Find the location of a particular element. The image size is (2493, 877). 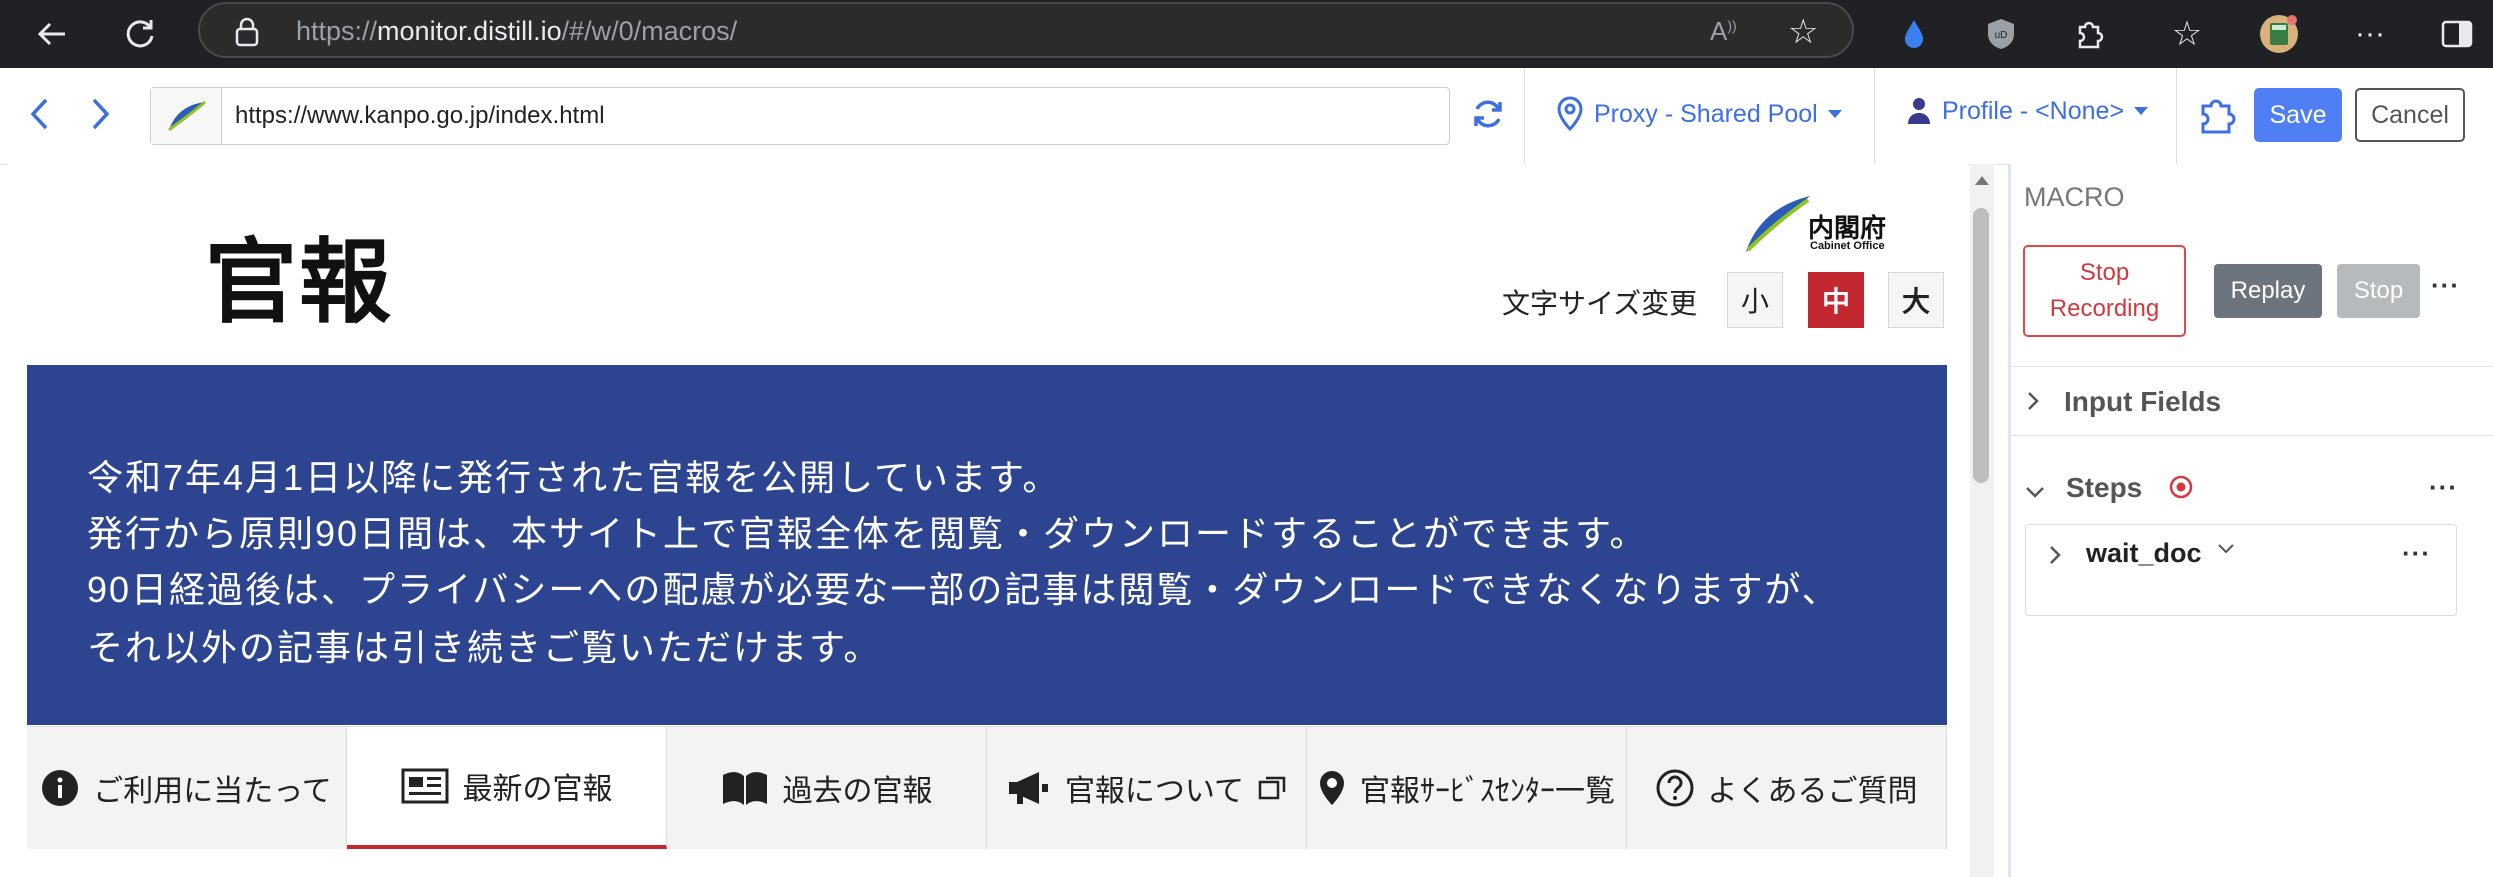

stop-recording-line2: Recording is located at coordinates (2104, 308).